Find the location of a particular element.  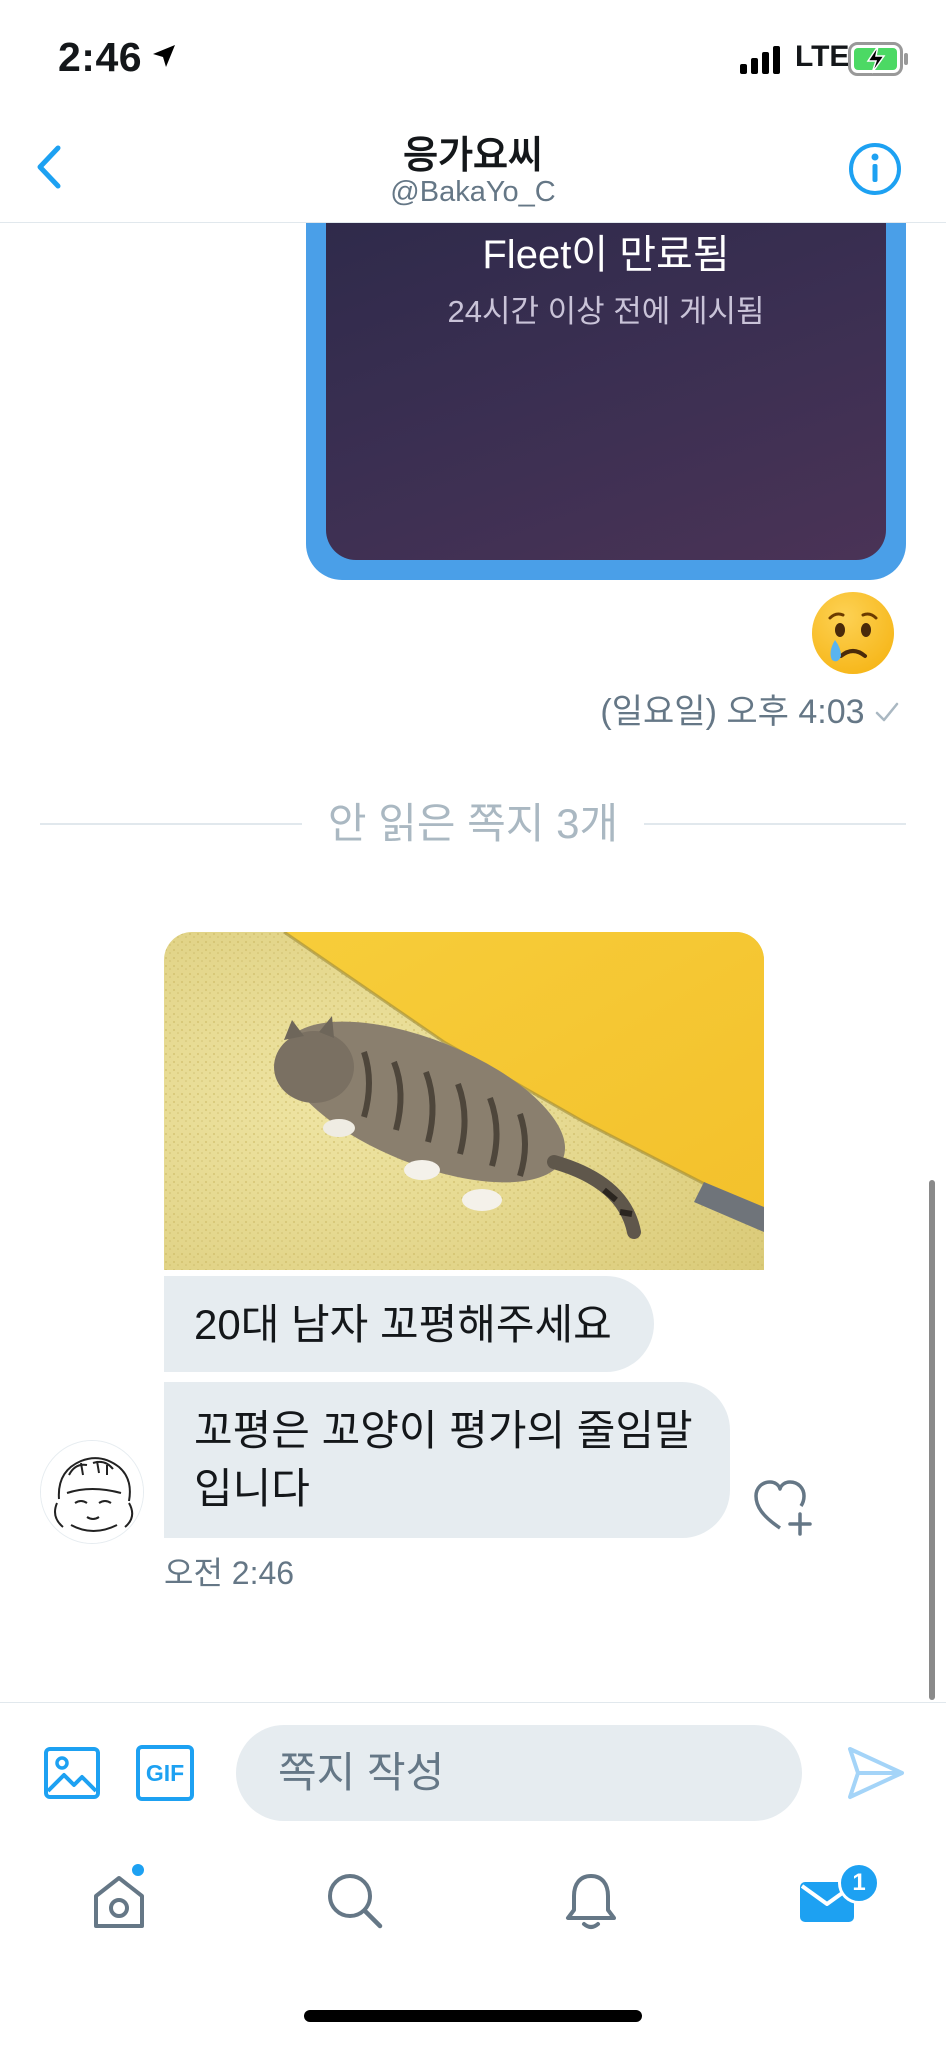

message-text: 20대 남자 꼬평해주세요 is located at coordinates (403, 1324).